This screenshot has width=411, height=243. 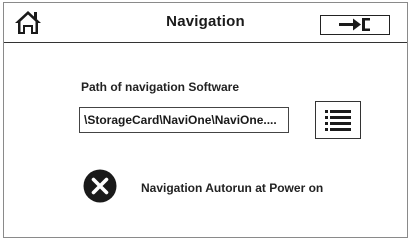 I want to click on list-icon, so click(x=338, y=120).